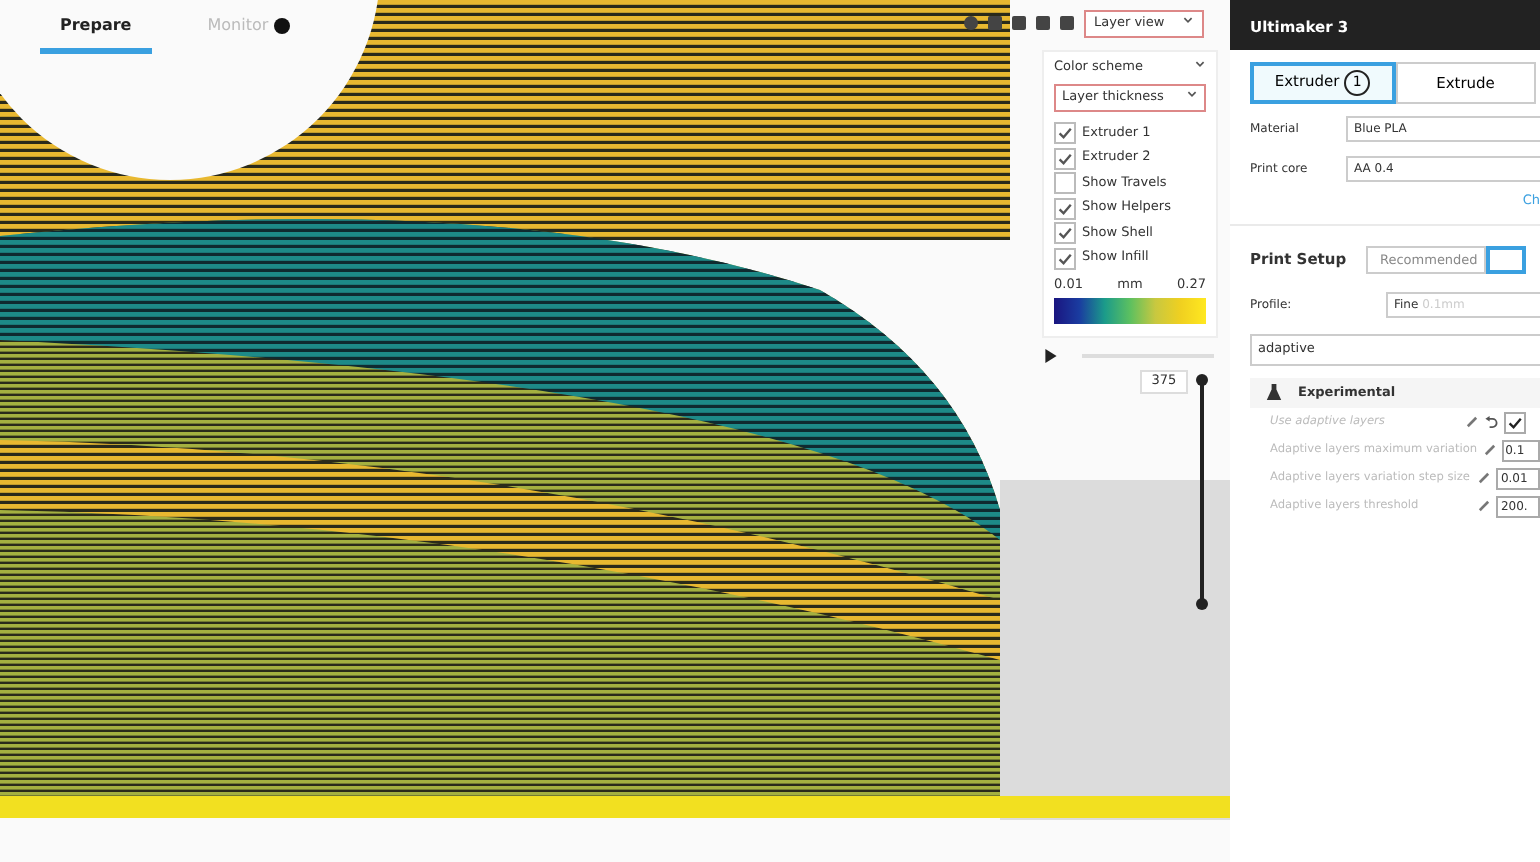 The width and height of the screenshot is (1540, 862). What do you see at coordinates (1274, 391) in the screenshot?
I see `flask-icon` at bounding box center [1274, 391].